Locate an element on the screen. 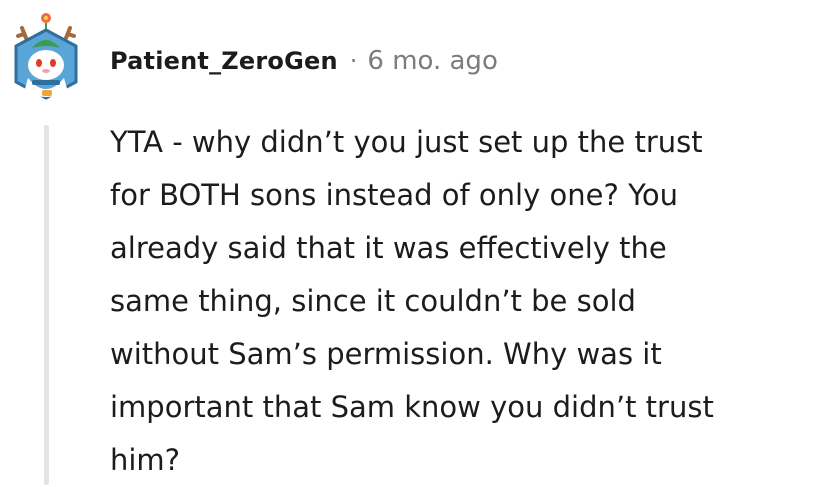 The image size is (835, 487). comment-body-line: already said that it was effectively the is located at coordinates (388, 248).